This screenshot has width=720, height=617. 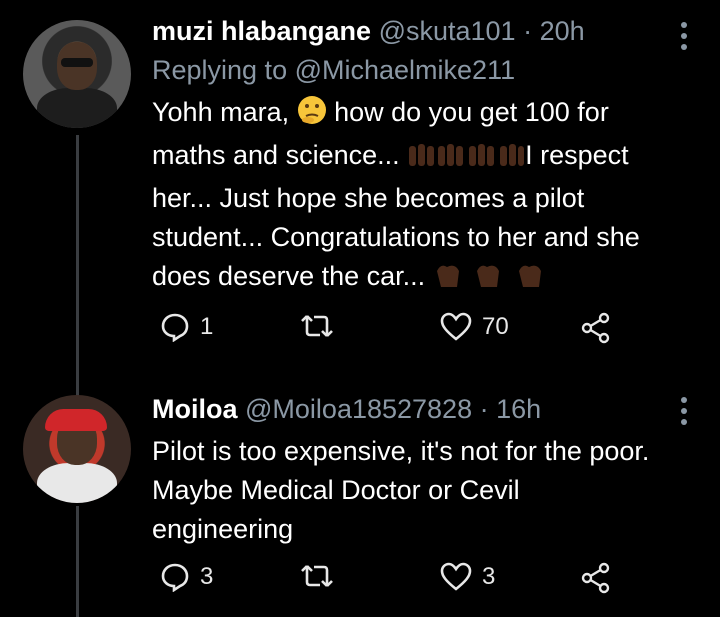 What do you see at coordinates (207, 326) in the screenshot?
I see `reply-count: 1` at bounding box center [207, 326].